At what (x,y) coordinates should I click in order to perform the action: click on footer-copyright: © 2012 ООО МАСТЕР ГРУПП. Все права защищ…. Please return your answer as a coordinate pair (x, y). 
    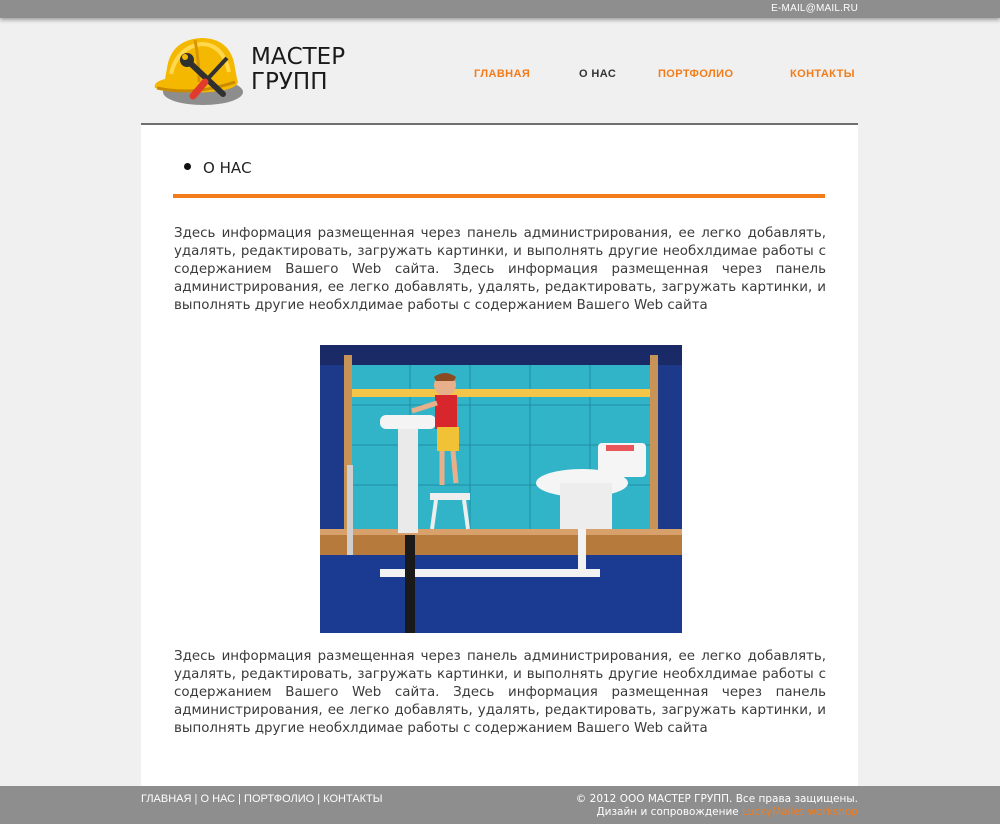
    Looking at the image, I should click on (716, 799).